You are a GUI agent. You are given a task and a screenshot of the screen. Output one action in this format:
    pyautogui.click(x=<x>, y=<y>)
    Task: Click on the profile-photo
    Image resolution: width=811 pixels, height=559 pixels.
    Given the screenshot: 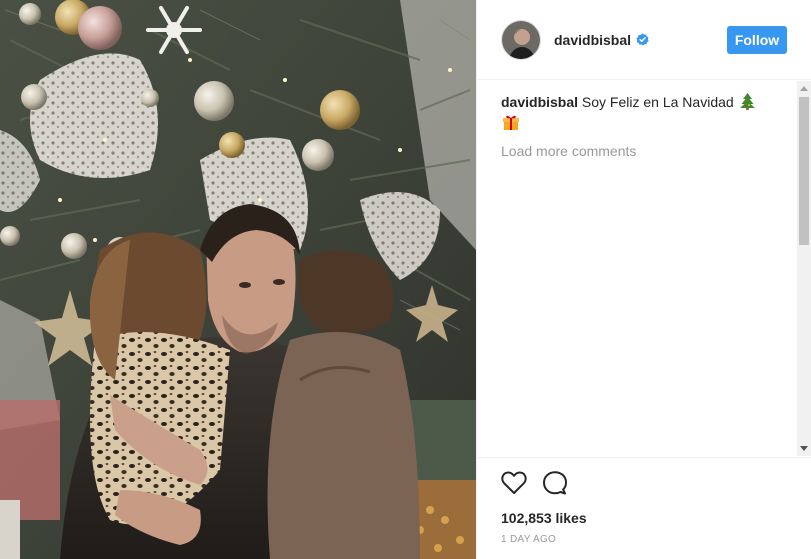 What is the action you would take?
    pyautogui.click(x=521, y=39)
    